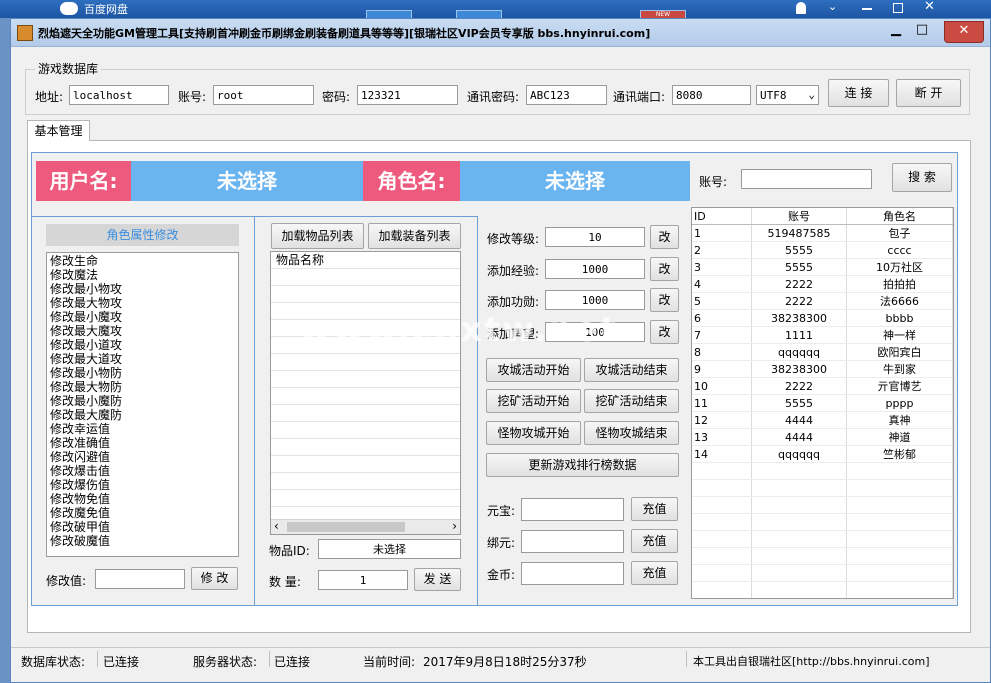 This screenshot has height=683, width=991. Describe the element at coordinates (276, 526) in the screenshot. I see `scroll-left-icon: ‹` at that location.